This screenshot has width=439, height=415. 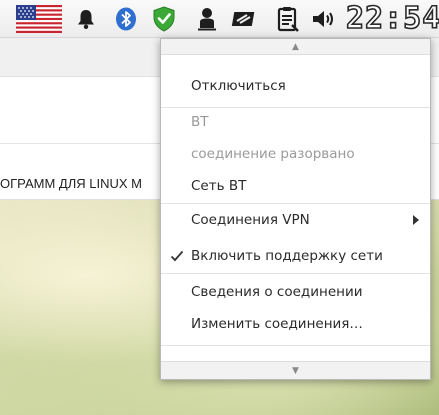 I want to click on scroll-up-arrow-icon: ▲, so click(x=295, y=46).